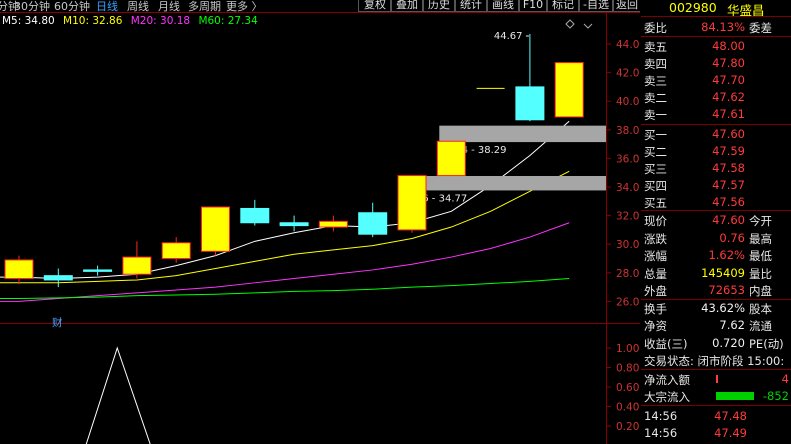 The width and height of the screenshot is (791, 444). I want to click on ask-row: 卖五 48.00, so click(716, 46).